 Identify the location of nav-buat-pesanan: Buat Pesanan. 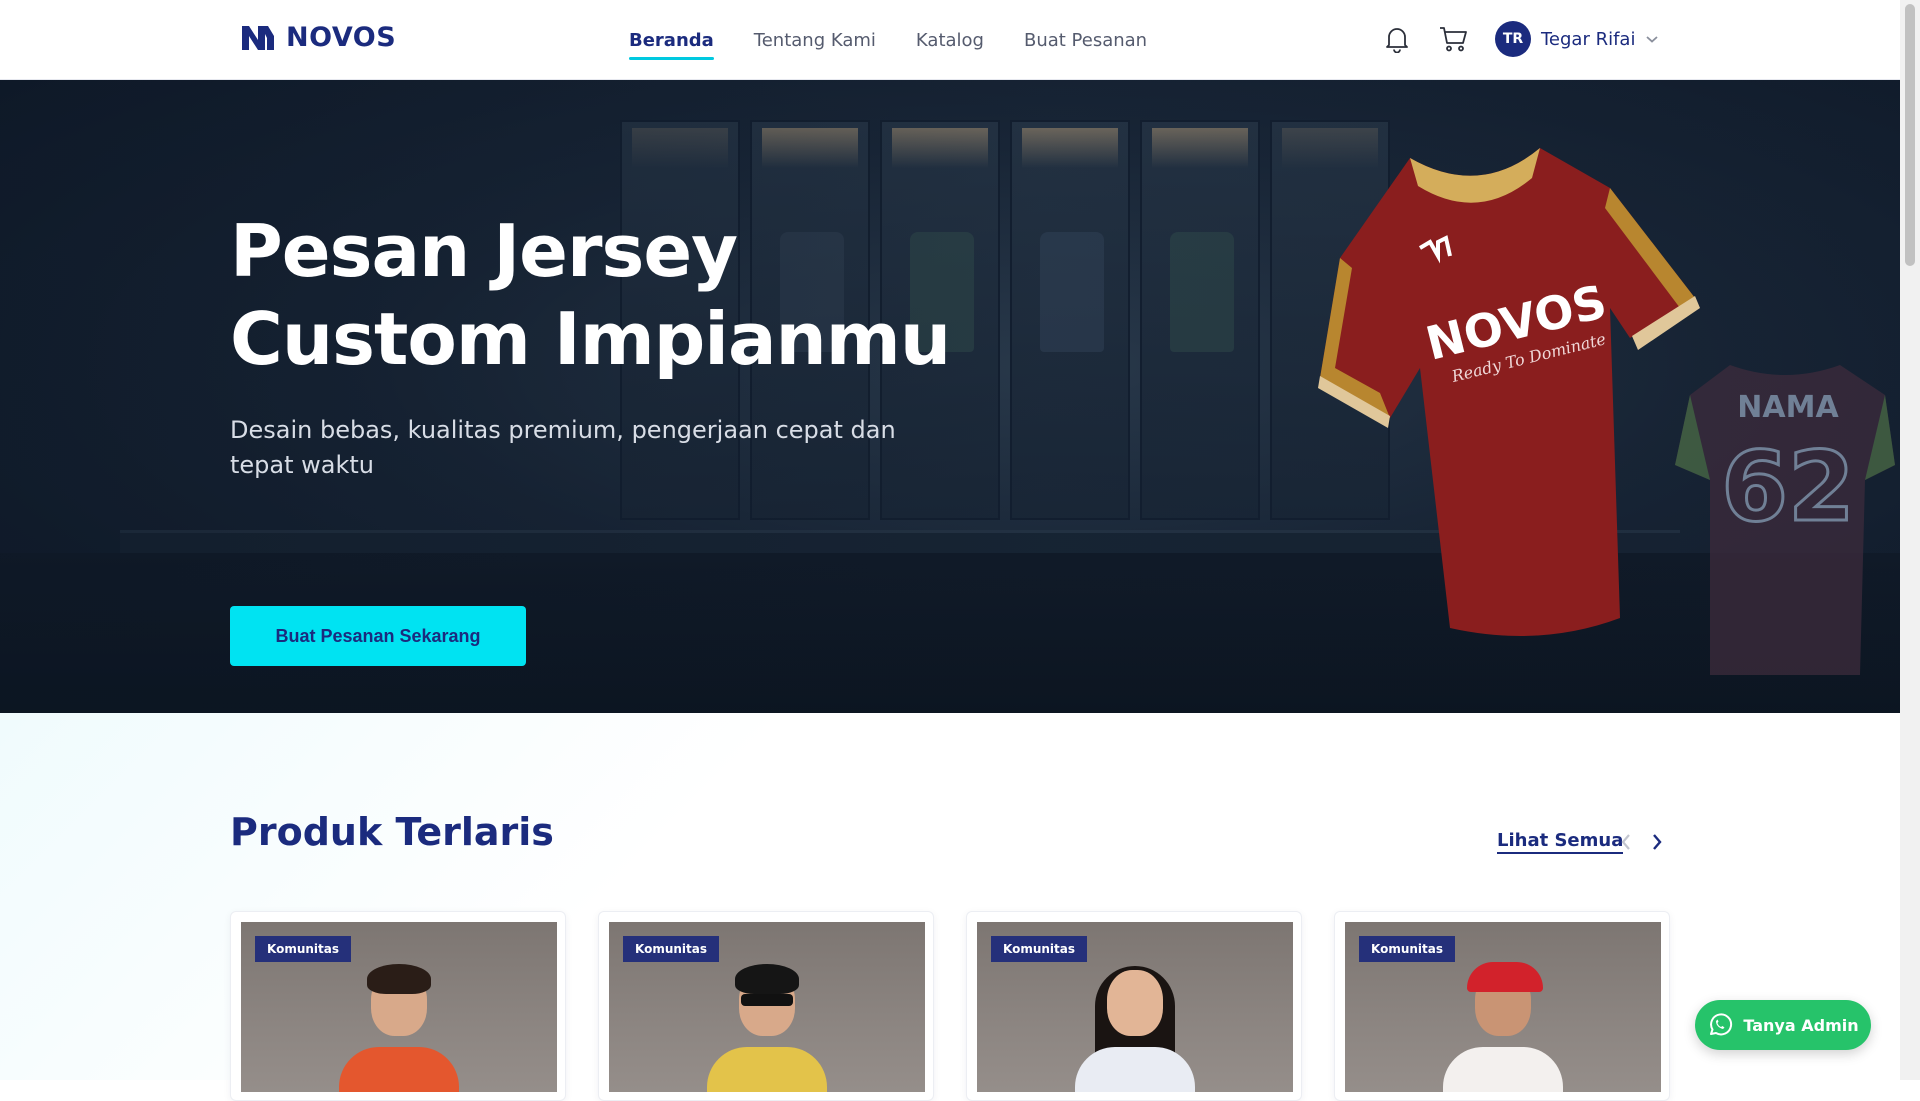
(1085, 40).